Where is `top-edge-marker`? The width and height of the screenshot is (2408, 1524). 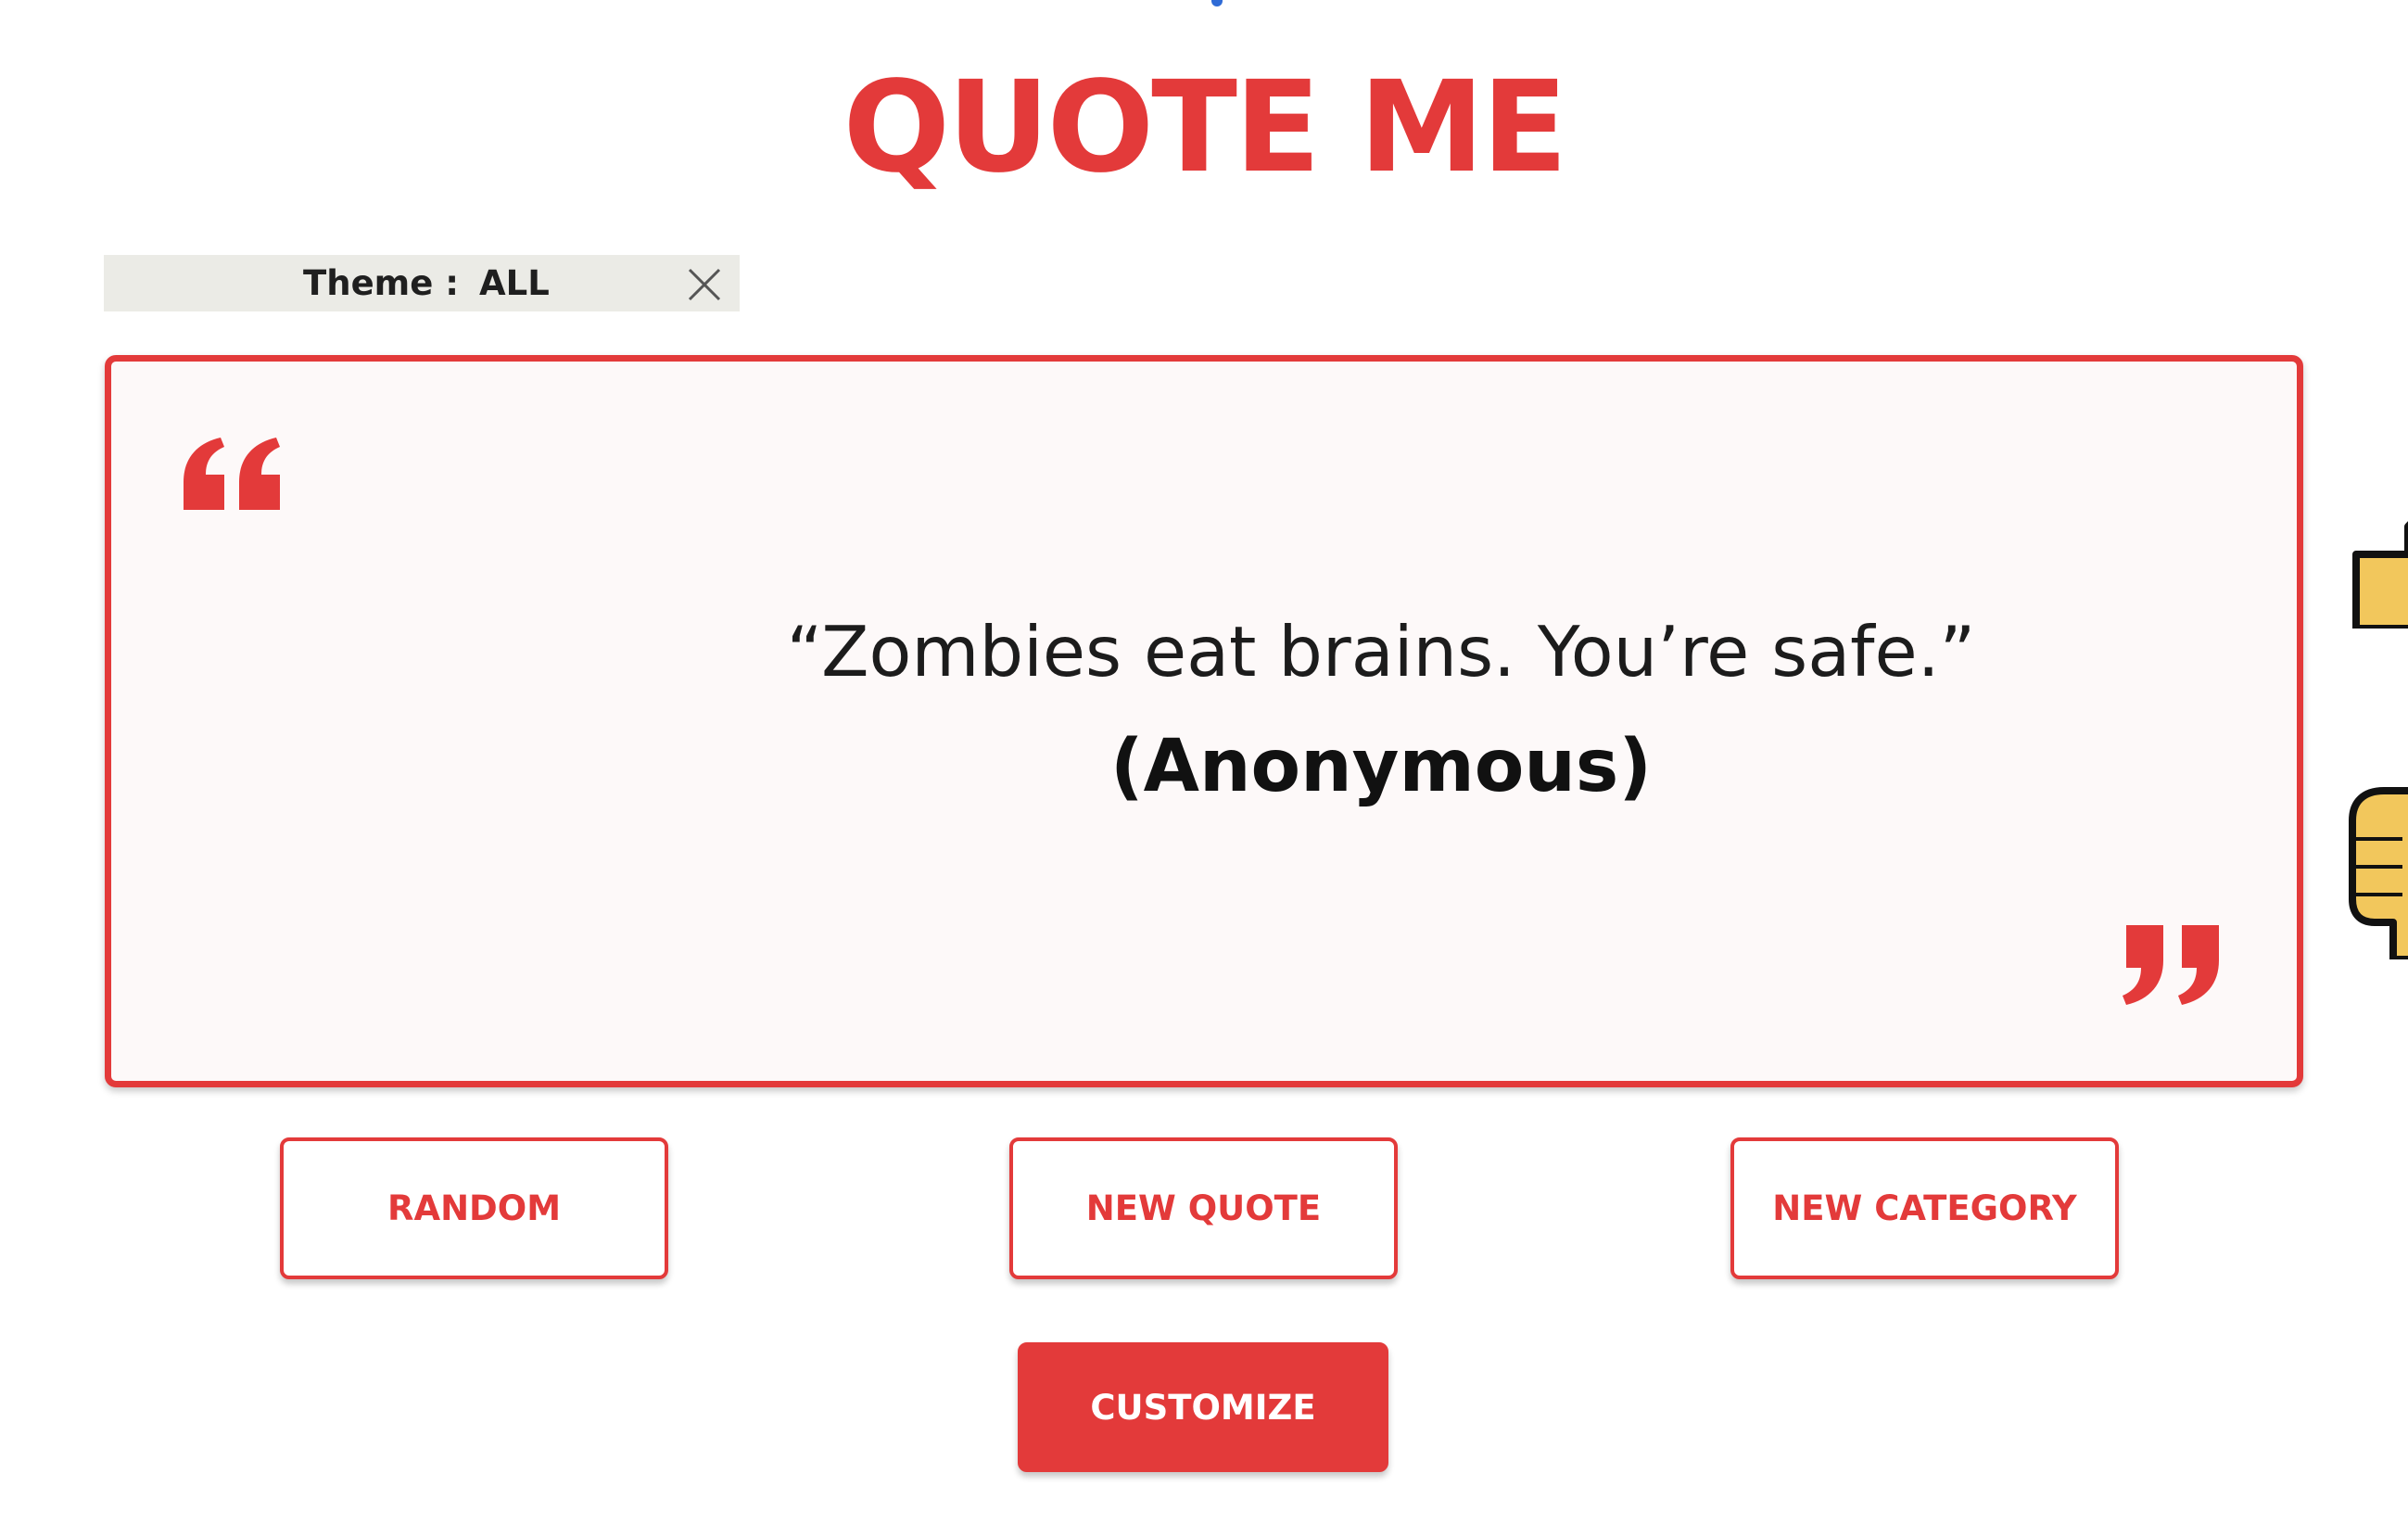 top-edge-marker is located at coordinates (1217, 3).